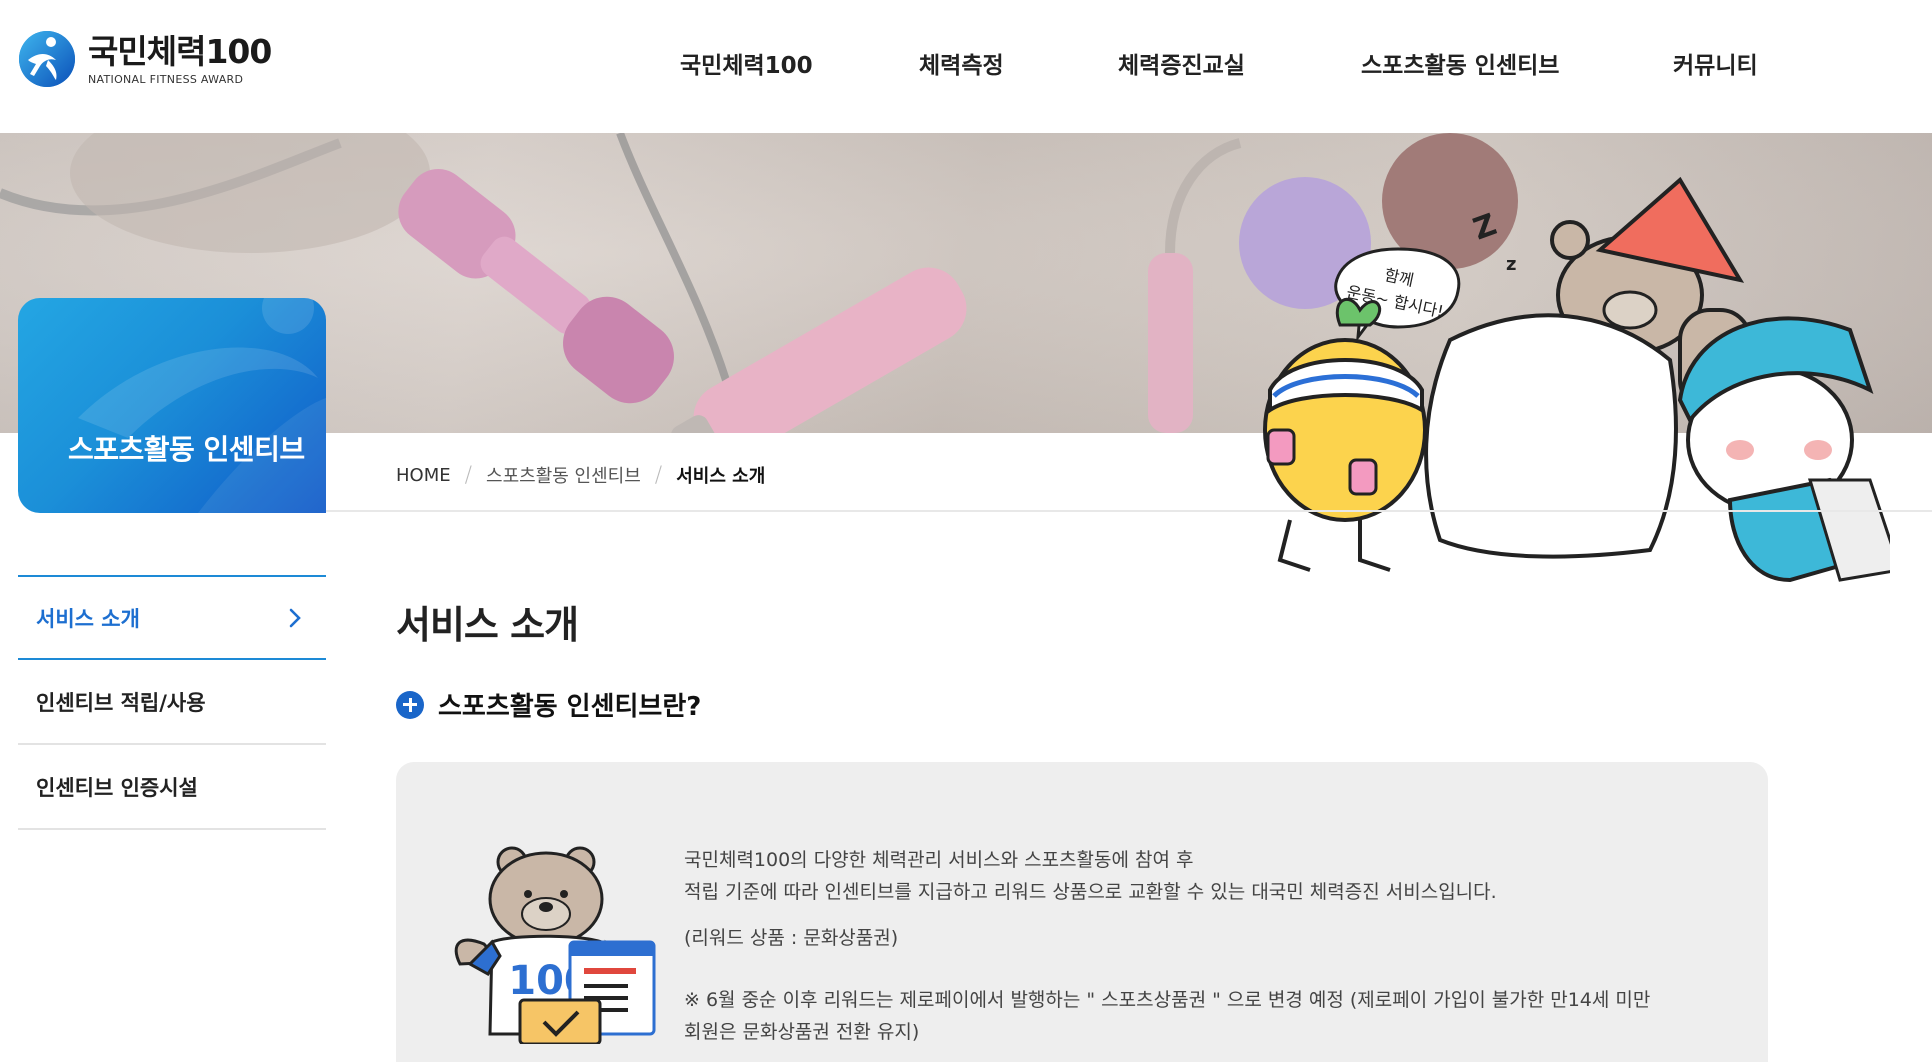 The width and height of the screenshot is (1932, 1062). I want to click on nav-item-community: 커뮤니티, so click(1715, 63).